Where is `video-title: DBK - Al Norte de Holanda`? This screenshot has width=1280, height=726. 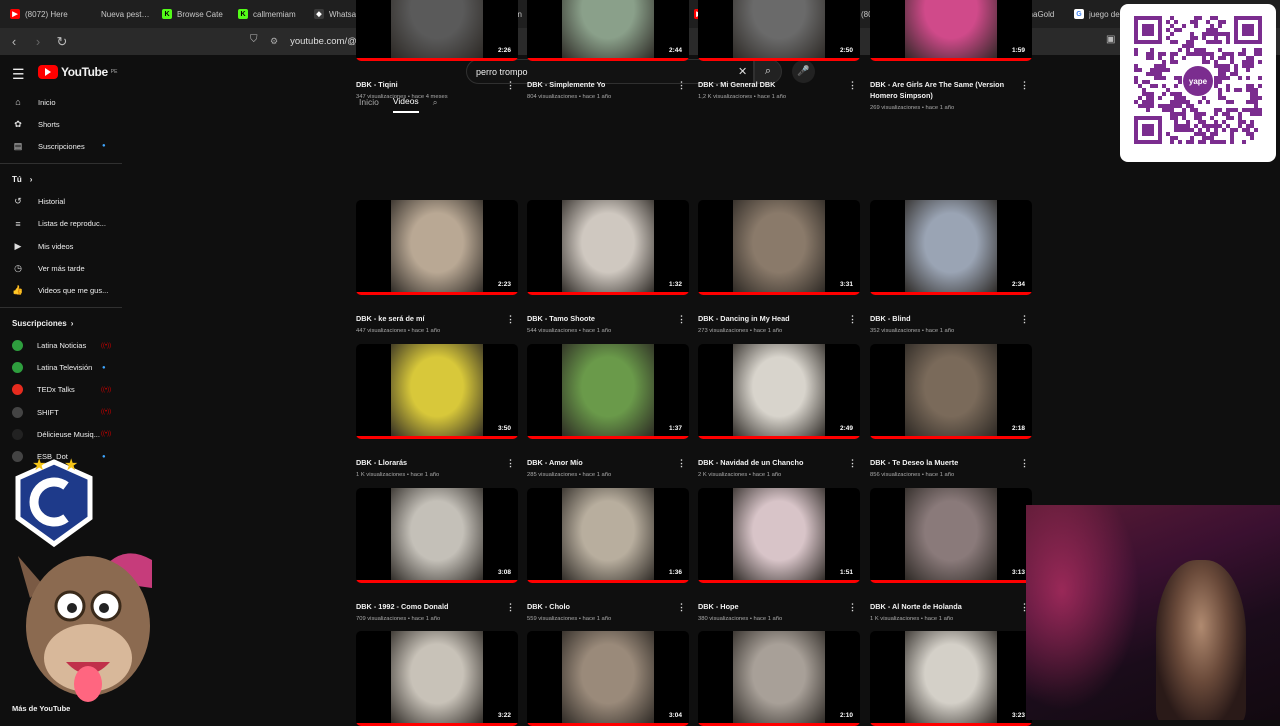 video-title: DBK - Al Norte de Holanda is located at coordinates (945, 607).